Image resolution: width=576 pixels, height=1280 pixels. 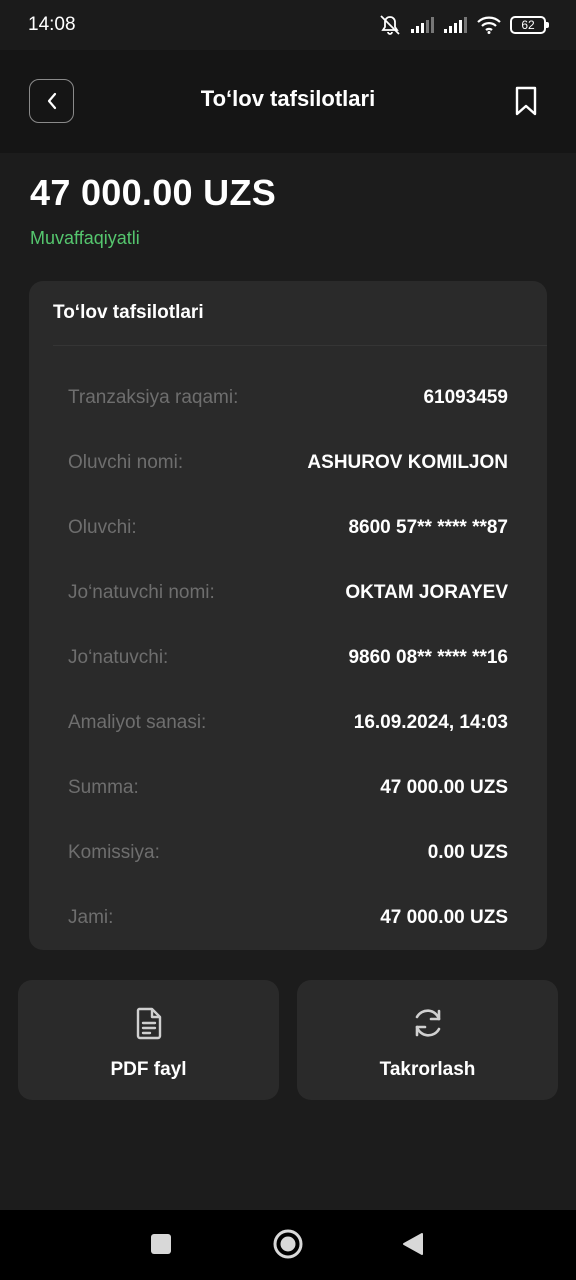 I want to click on detail-row-commission: Komissiya: 0.00 UZS, so click(x=288, y=852).